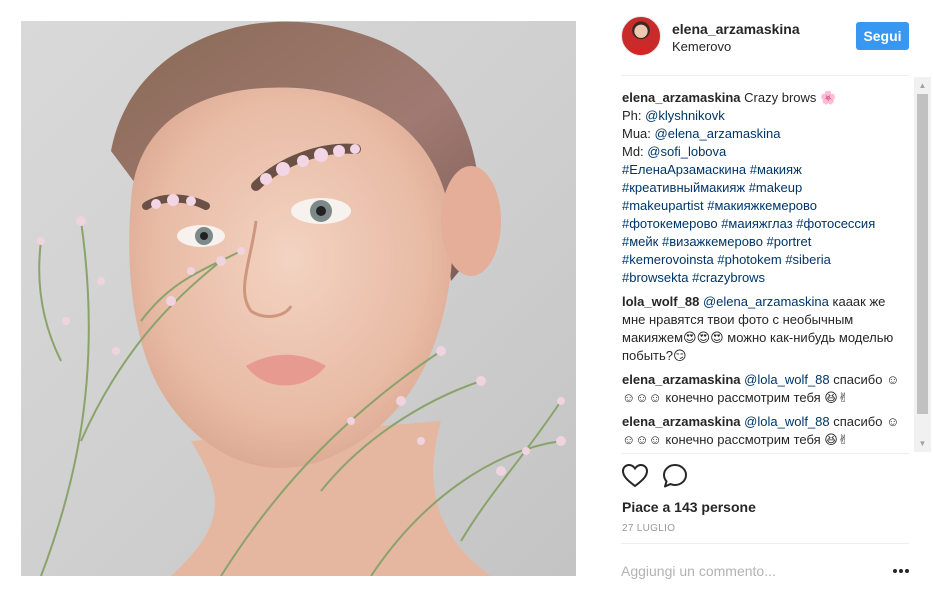  What do you see at coordinates (767, 260) in the screenshot?
I see `hashtag-line: #kemerovoinsta #photokem #siberia` at bounding box center [767, 260].